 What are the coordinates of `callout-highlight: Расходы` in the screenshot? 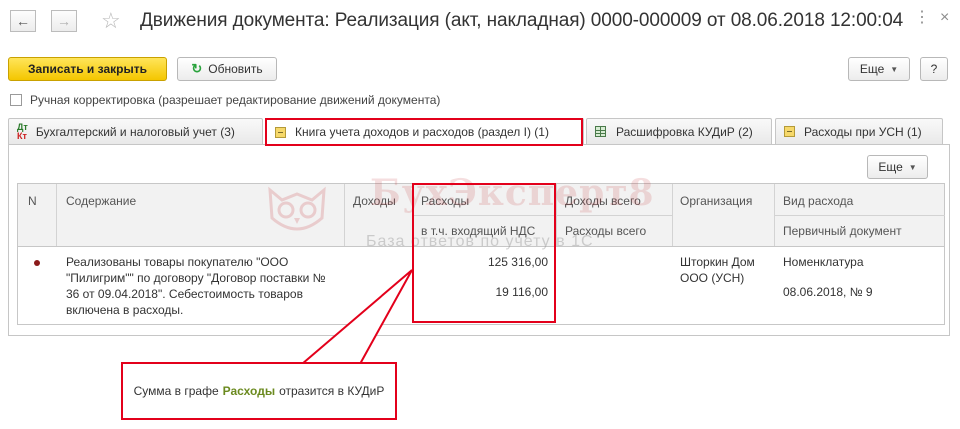 It's located at (249, 391).